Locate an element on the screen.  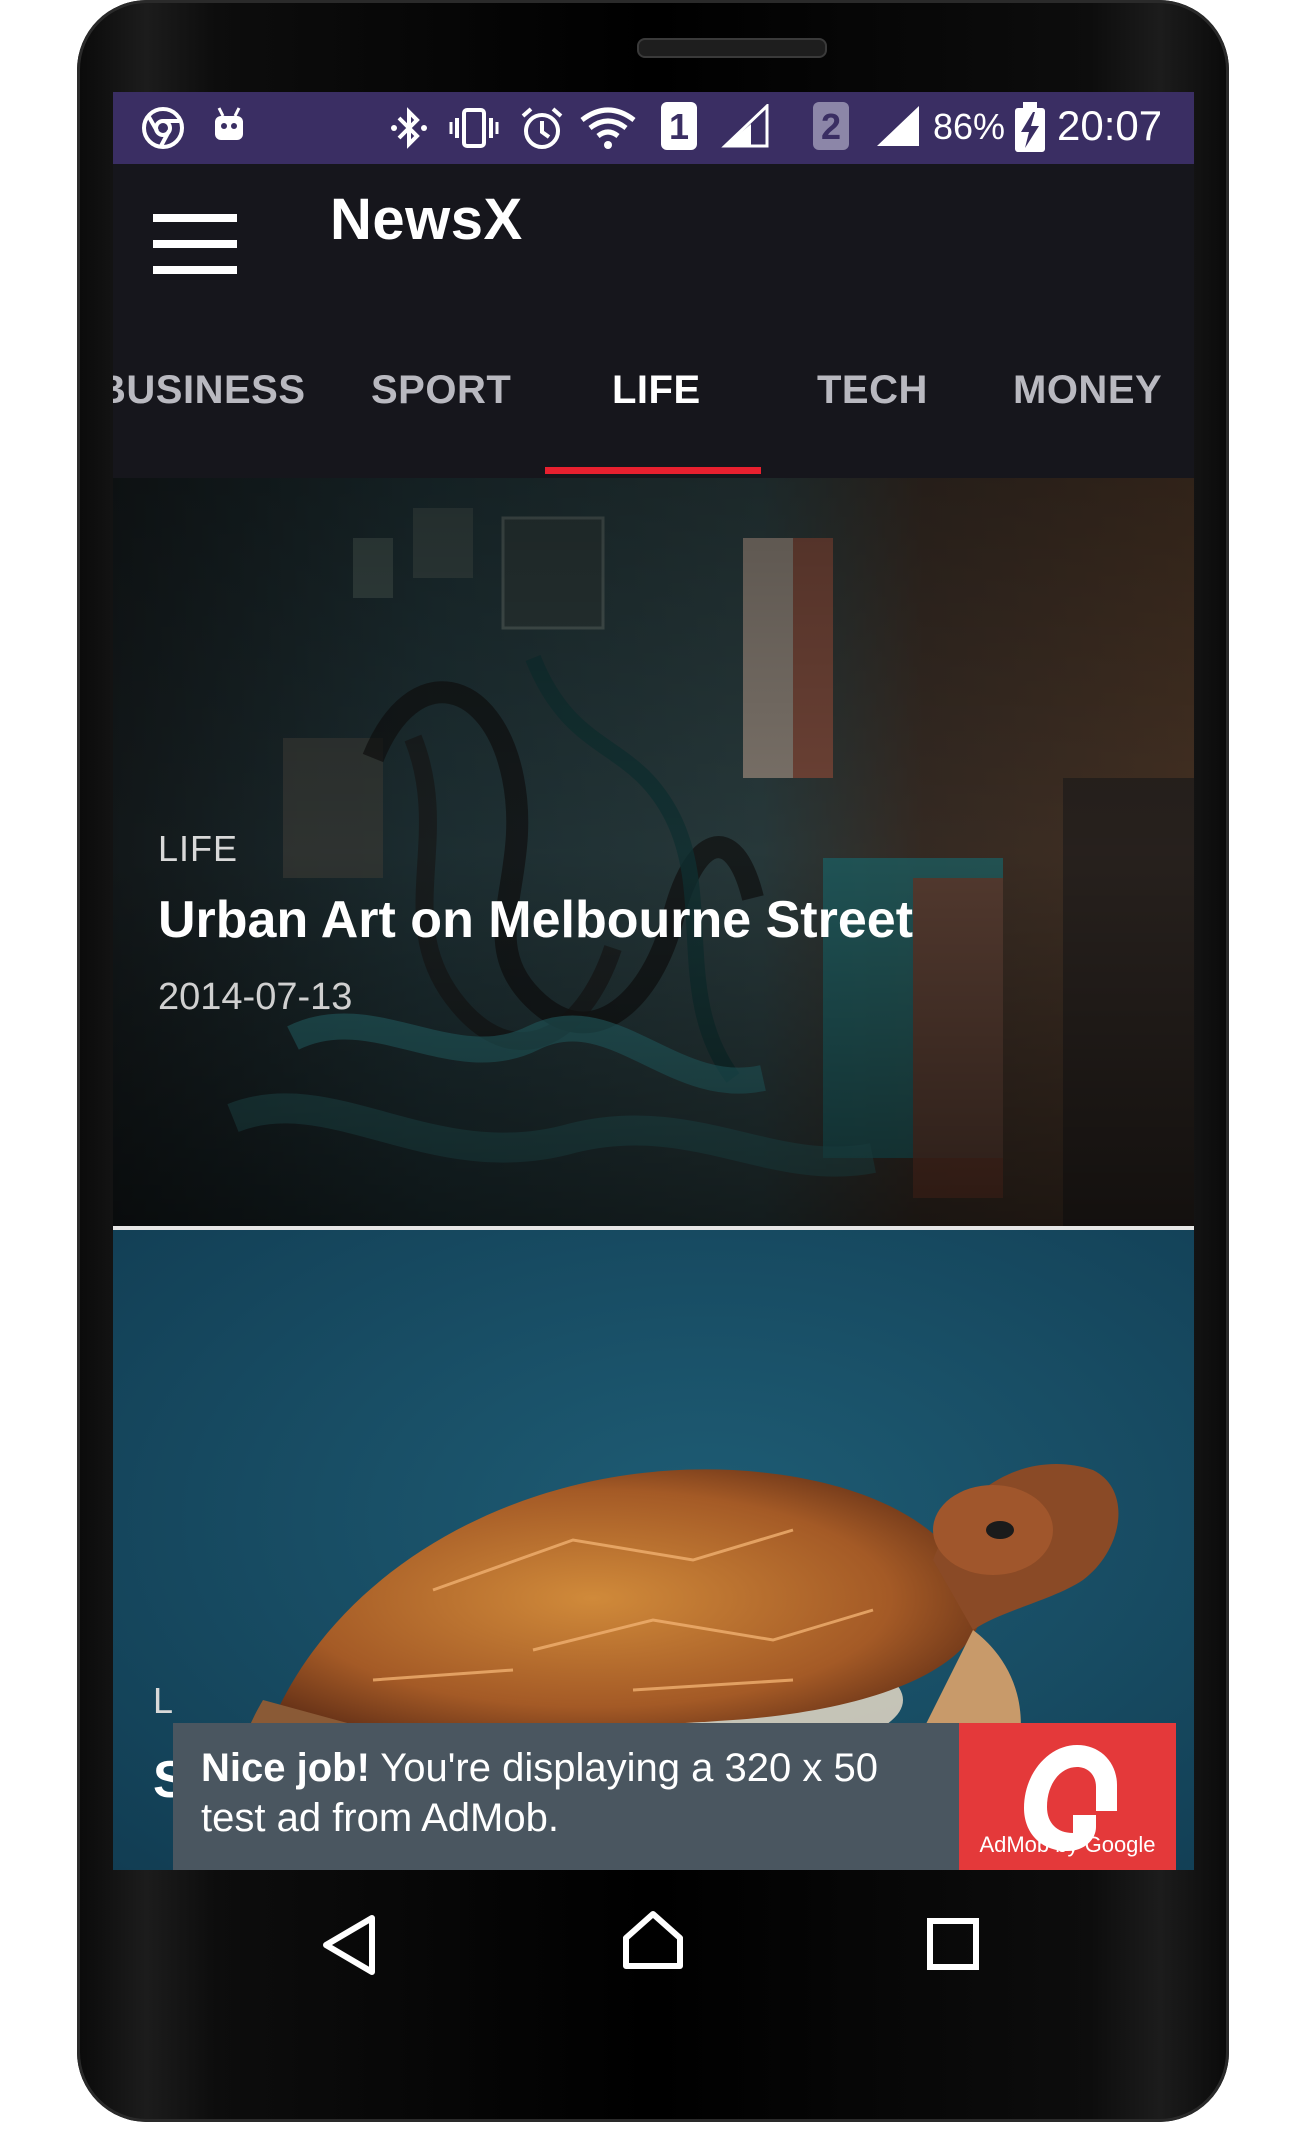
wifi-icon is located at coordinates (608, 128).